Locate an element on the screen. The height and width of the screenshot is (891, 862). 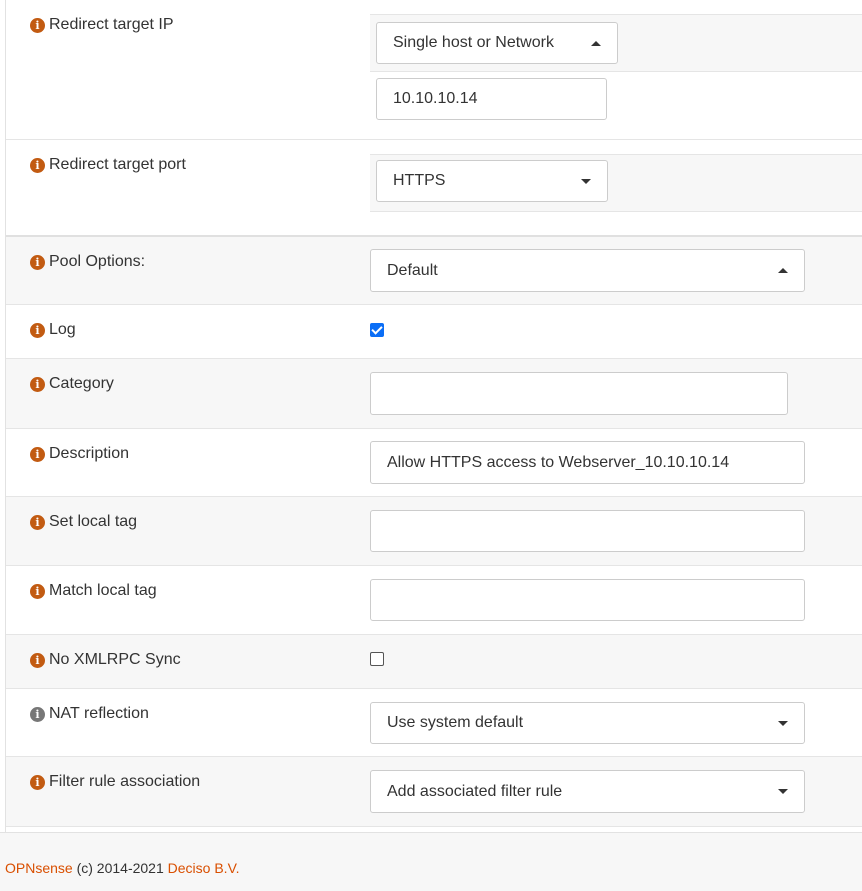
footer-copyright: (c) 2014-2021 is located at coordinates (120, 868).